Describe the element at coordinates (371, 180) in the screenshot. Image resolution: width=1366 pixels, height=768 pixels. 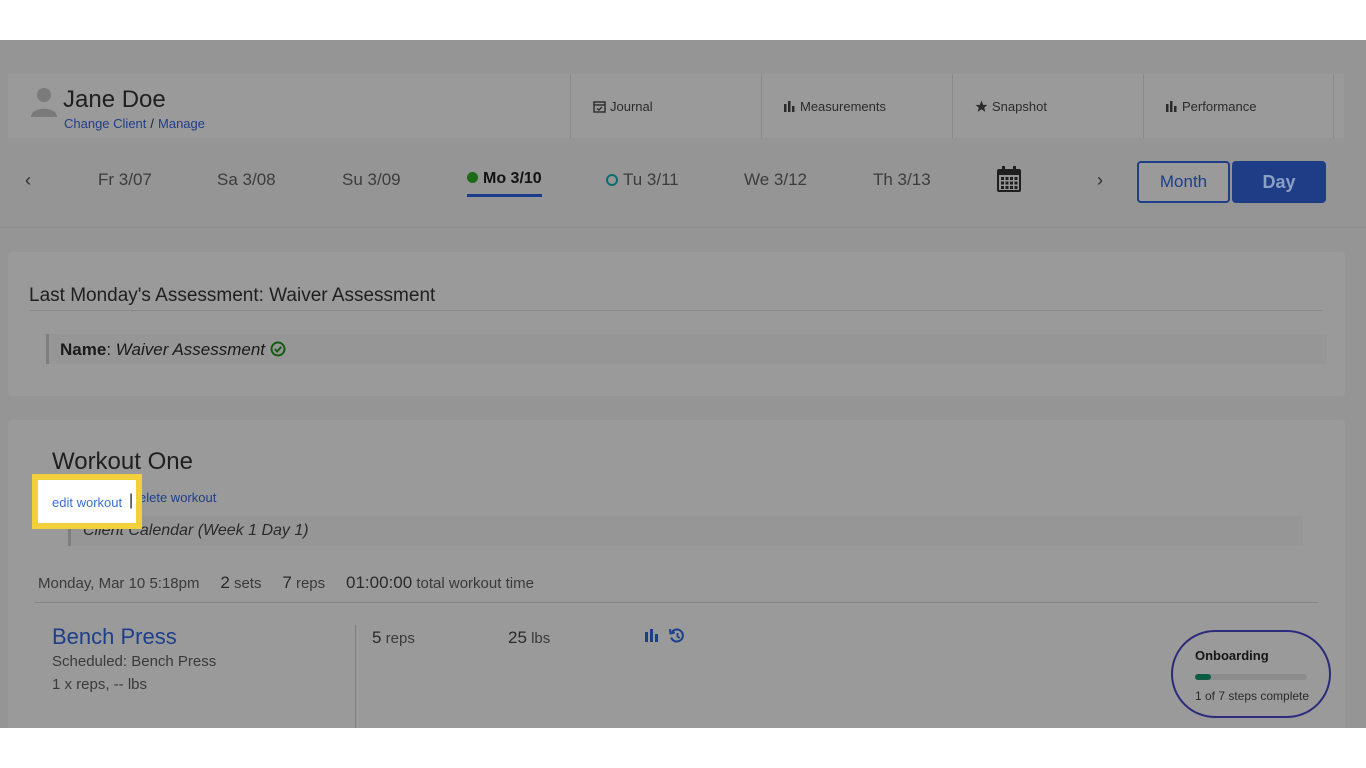
I see `day-su: Su 3/09` at that location.